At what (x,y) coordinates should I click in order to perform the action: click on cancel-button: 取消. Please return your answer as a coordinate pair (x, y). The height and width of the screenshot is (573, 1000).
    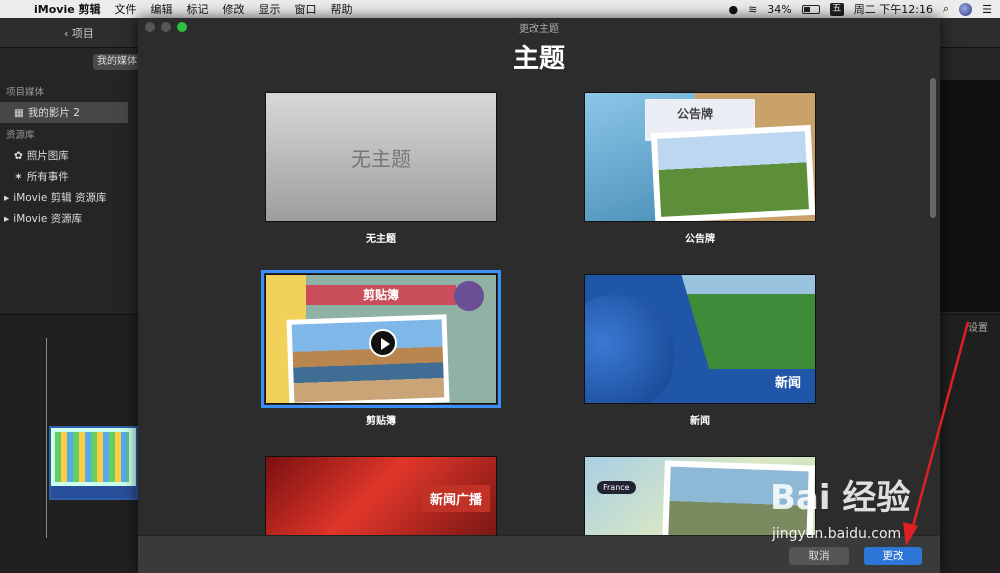
    Looking at the image, I should click on (819, 556).